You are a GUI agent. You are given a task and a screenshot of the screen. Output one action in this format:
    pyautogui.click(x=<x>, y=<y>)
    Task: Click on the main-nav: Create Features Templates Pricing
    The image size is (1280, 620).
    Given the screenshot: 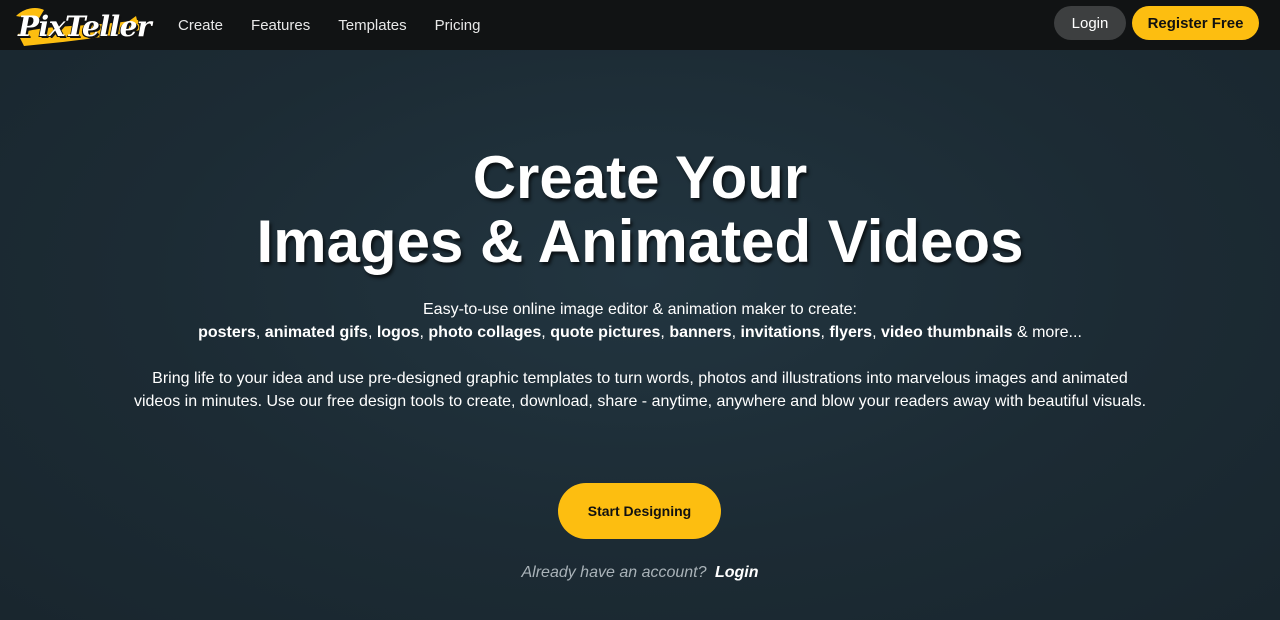 What is the action you would take?
    pyautogui.click(x=343, y=25)
    